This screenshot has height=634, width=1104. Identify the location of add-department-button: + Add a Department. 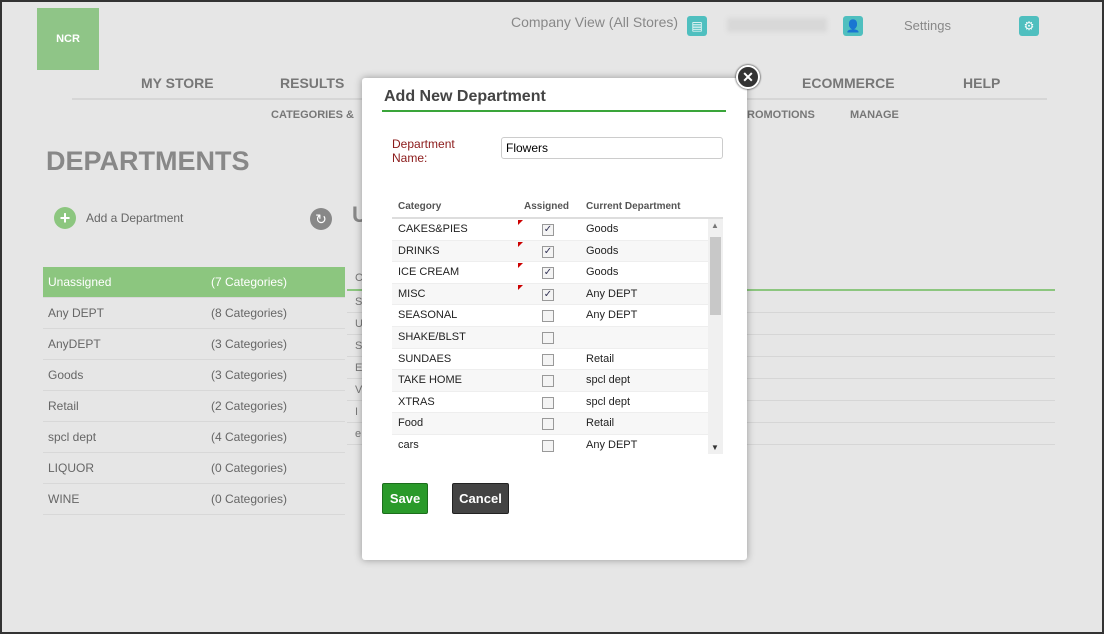
(118, 218).